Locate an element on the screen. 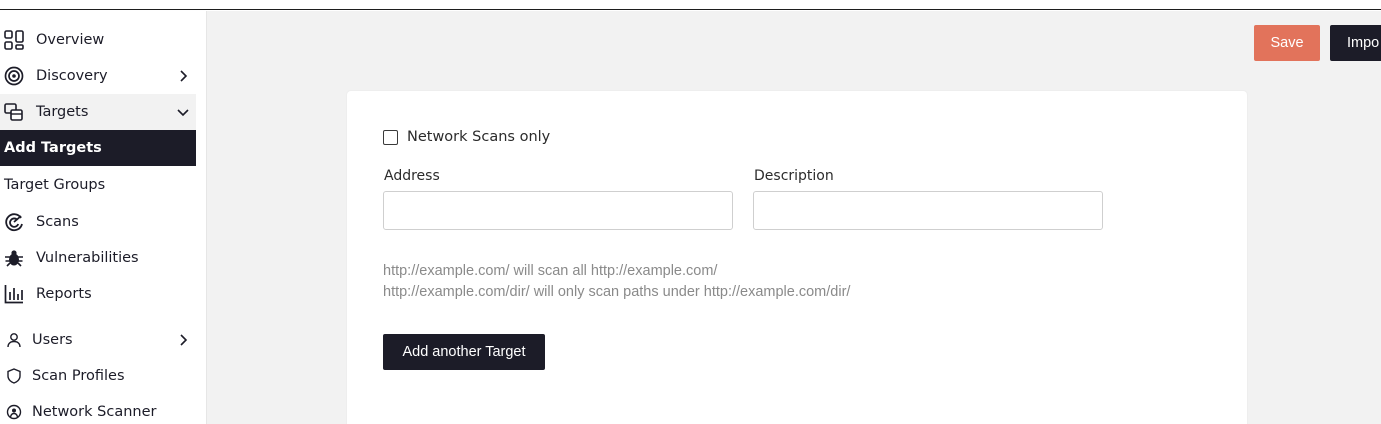  network-scans-only-checkbox is located at coordinates (390, 137).